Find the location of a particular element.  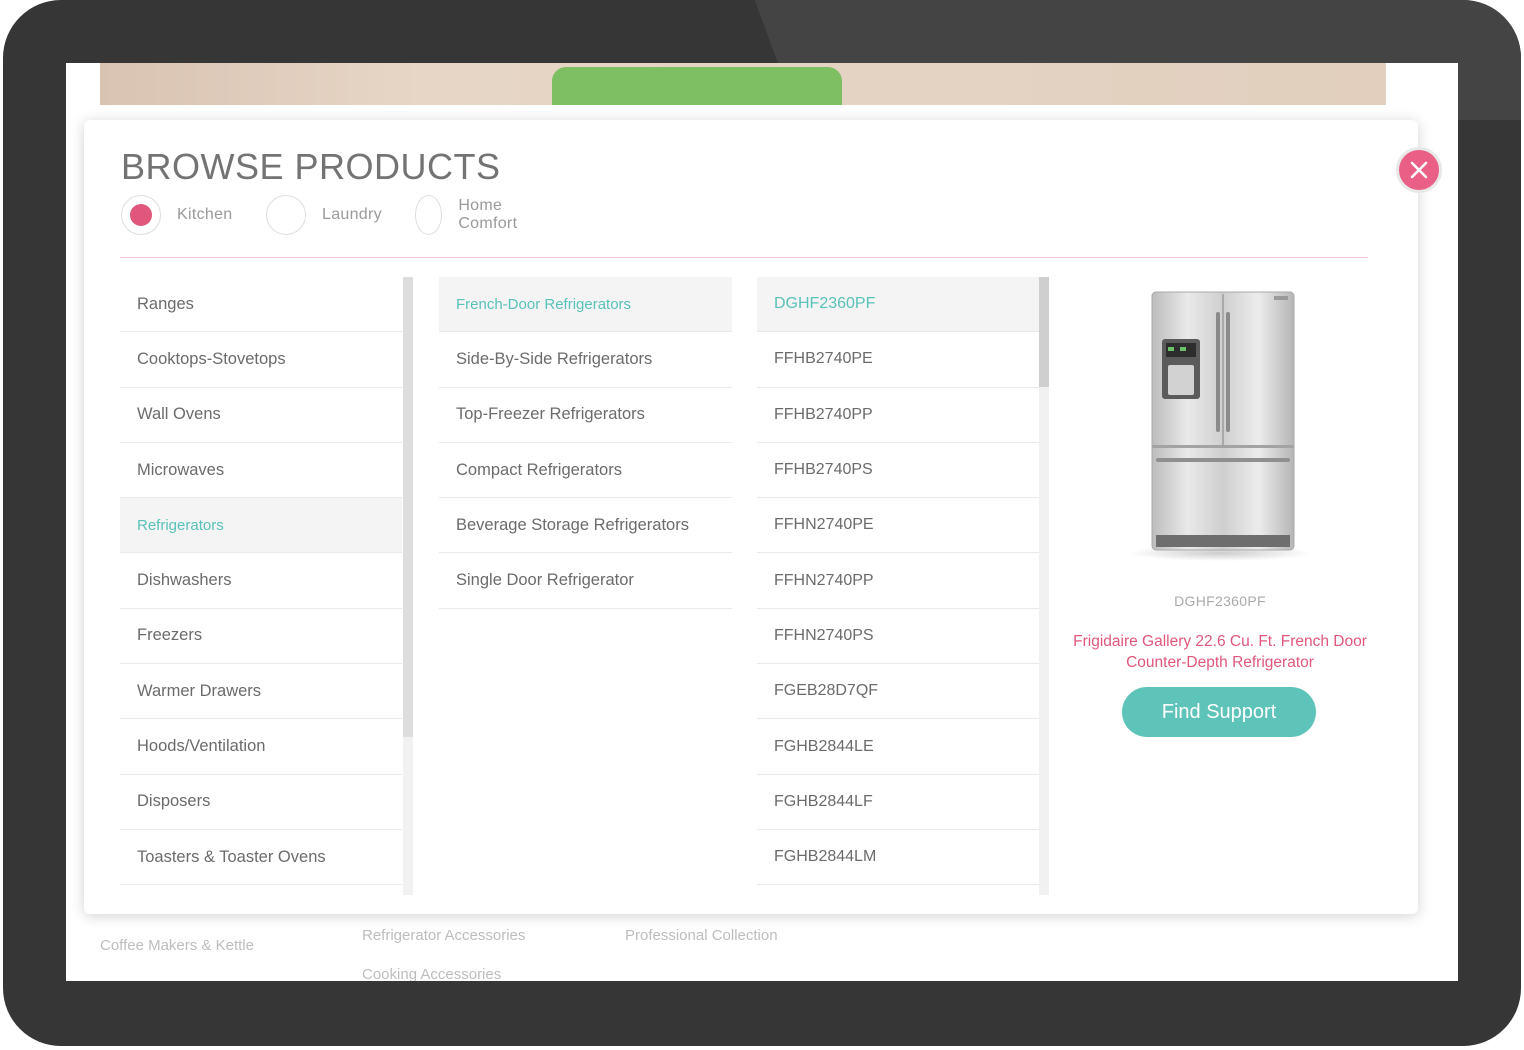

category-item: Disposers is located at coordinates (261, 802).